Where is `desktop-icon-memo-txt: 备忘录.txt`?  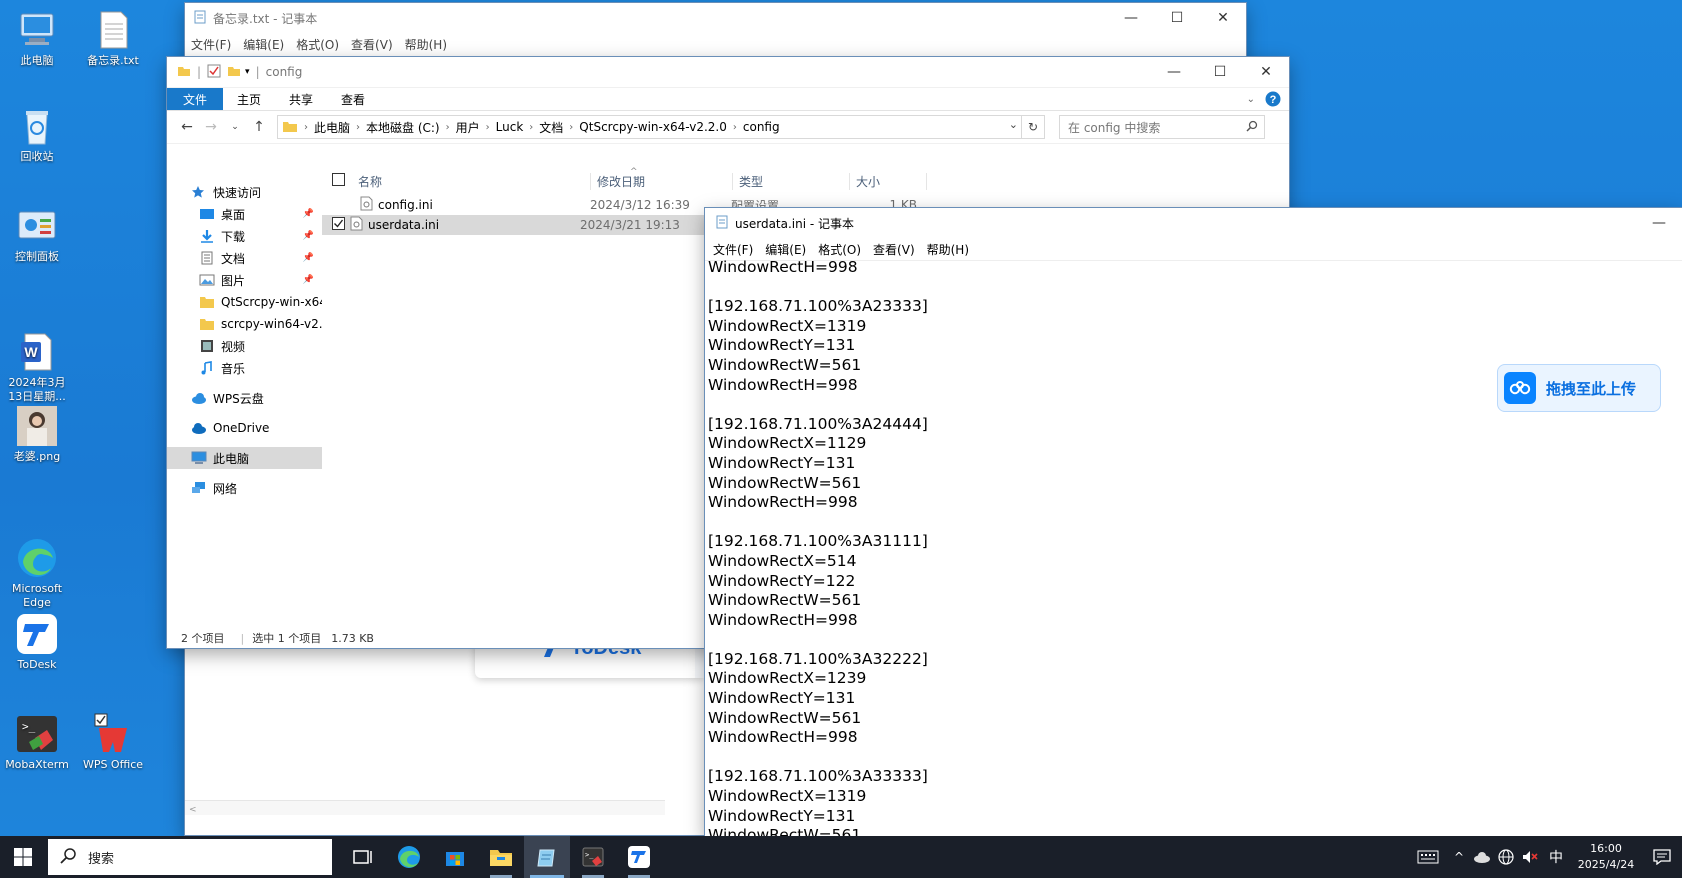 desktop-icon-memo-txt: 备忘录.txt is located at coordinates (113, 38).